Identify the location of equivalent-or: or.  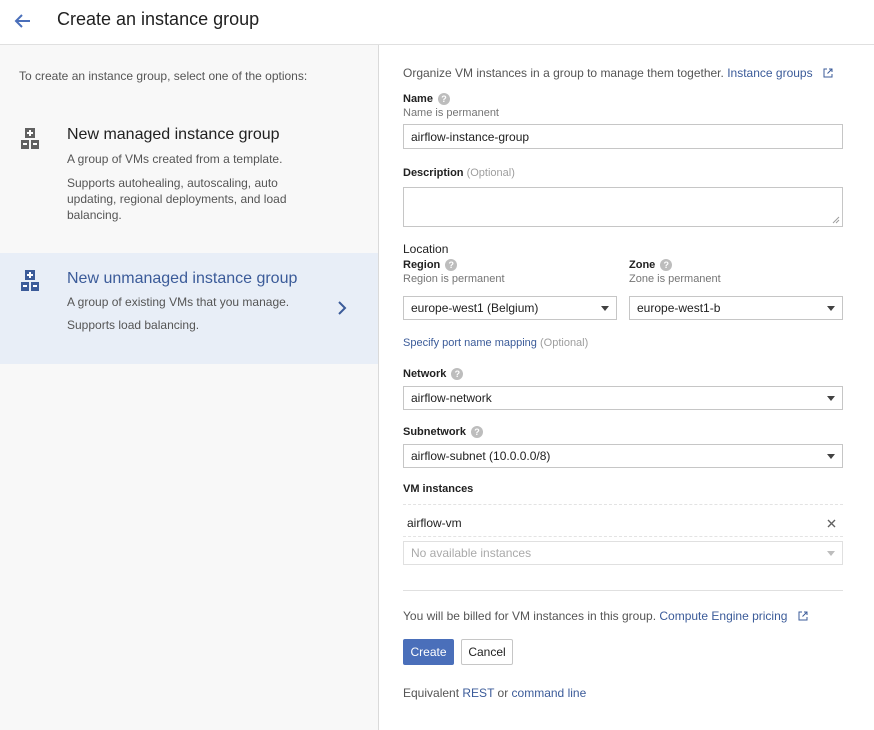
(503, 693).